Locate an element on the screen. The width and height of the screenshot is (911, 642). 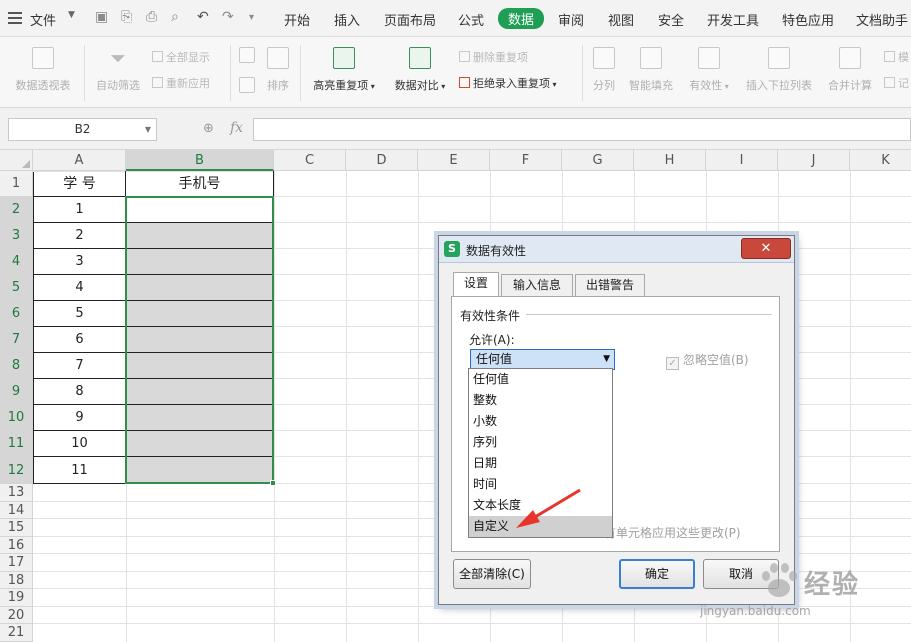
tab-data: 数据 is located at coordinates (521, 18).